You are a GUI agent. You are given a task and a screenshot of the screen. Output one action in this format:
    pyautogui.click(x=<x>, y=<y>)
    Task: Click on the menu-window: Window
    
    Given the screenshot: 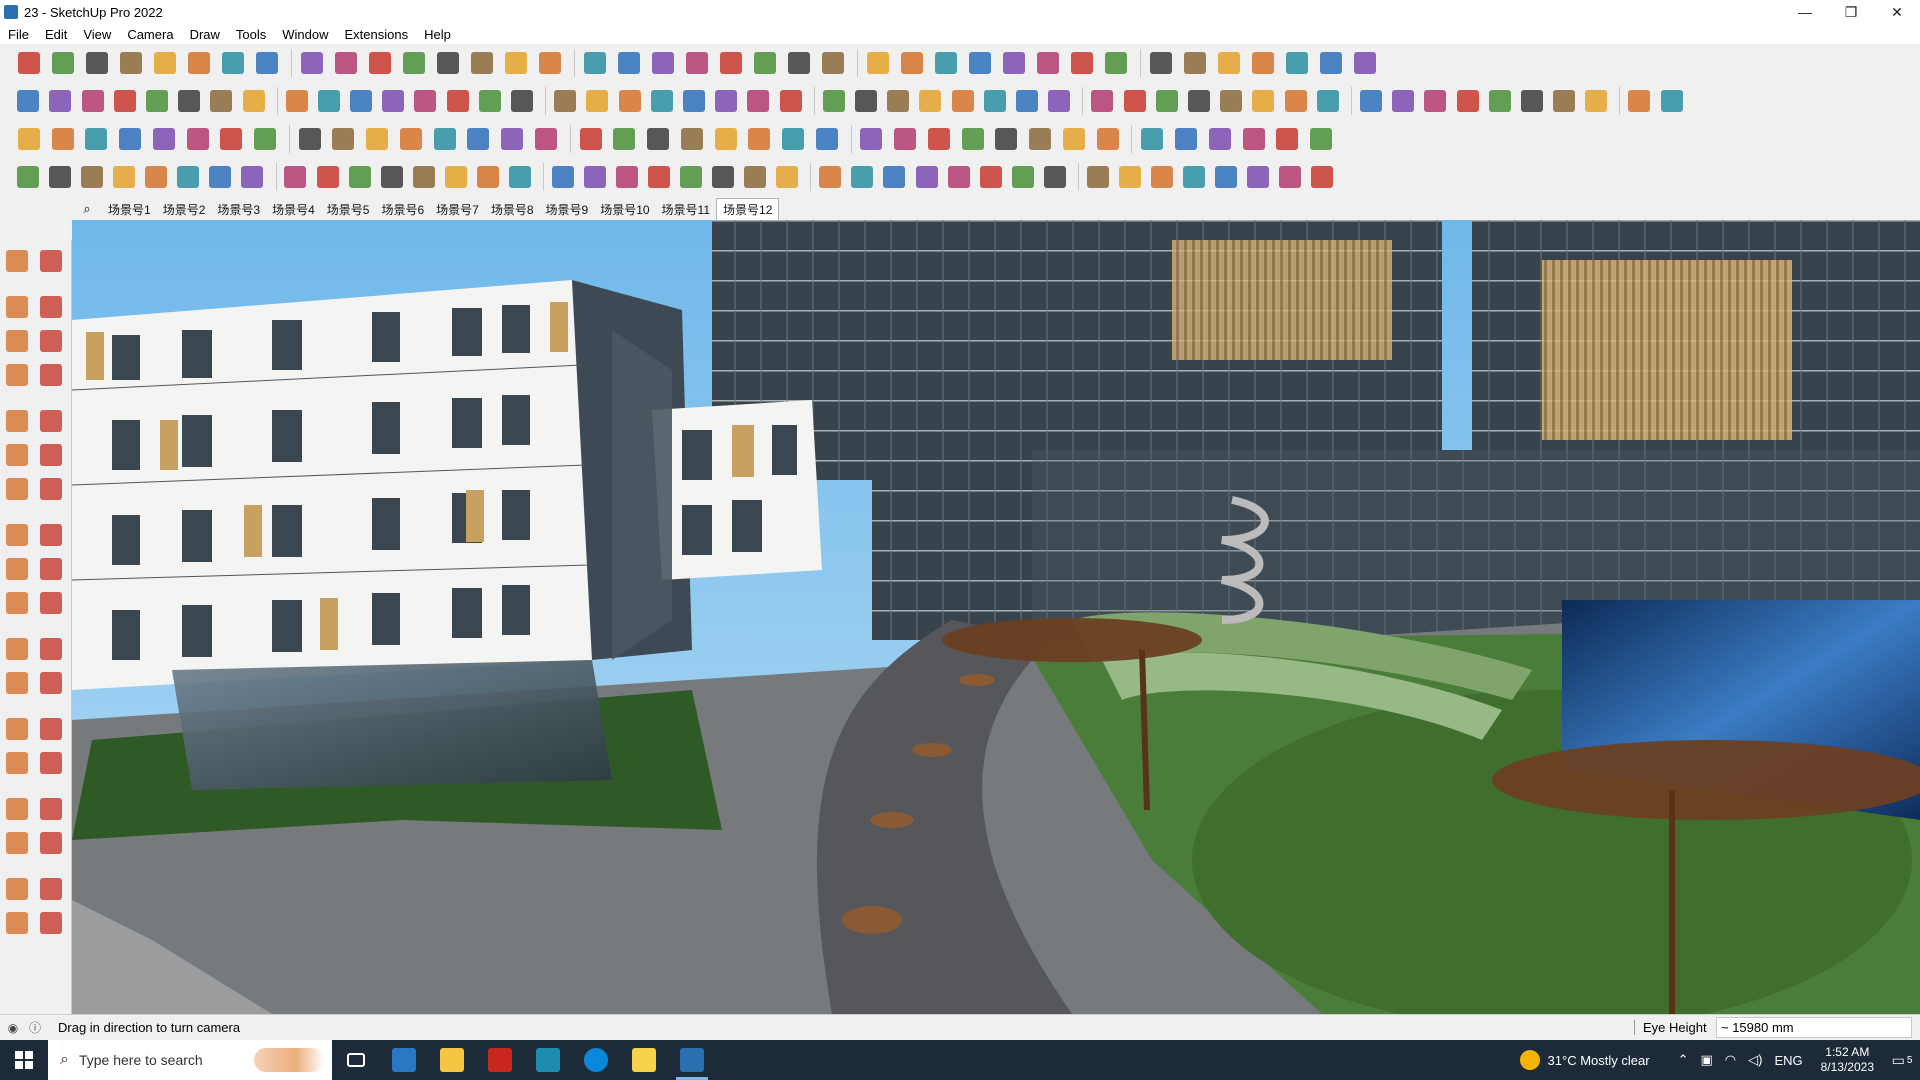 What is the action you would take?
    pyautogui.click(x=305, y=34)
    